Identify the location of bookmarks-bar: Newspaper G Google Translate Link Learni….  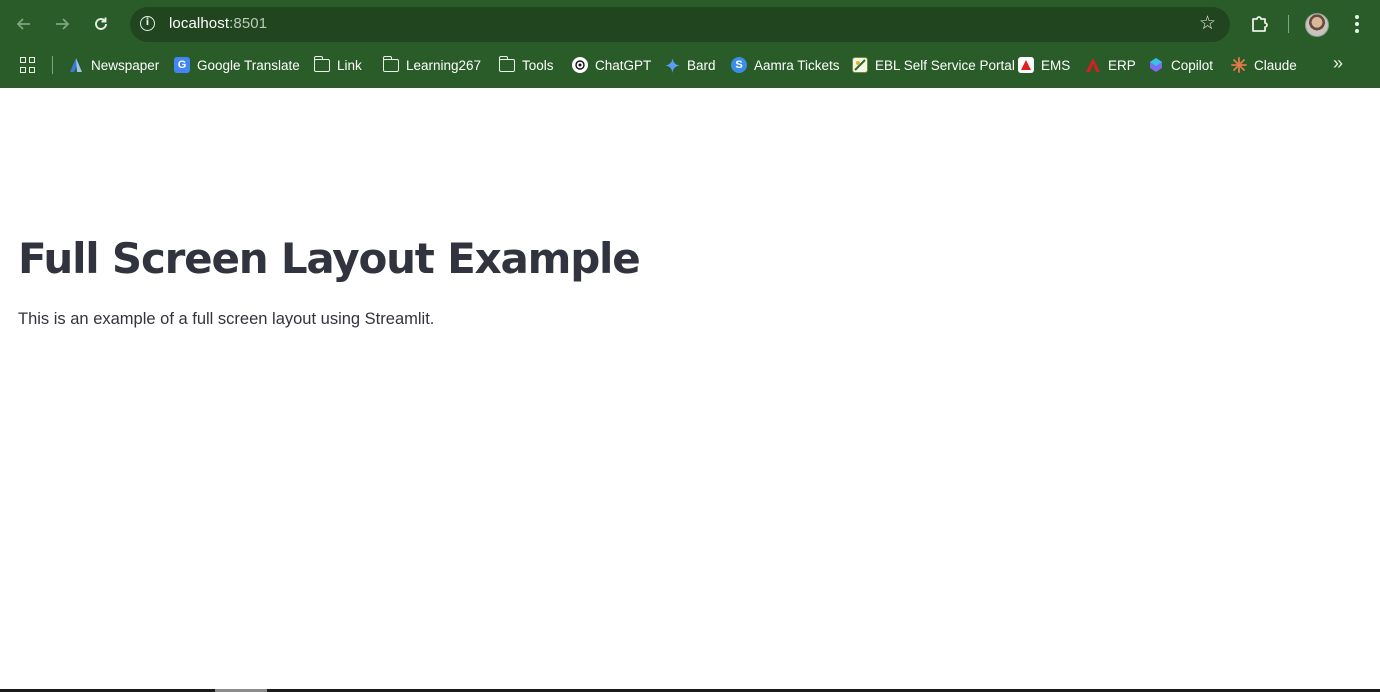
(690, 68).